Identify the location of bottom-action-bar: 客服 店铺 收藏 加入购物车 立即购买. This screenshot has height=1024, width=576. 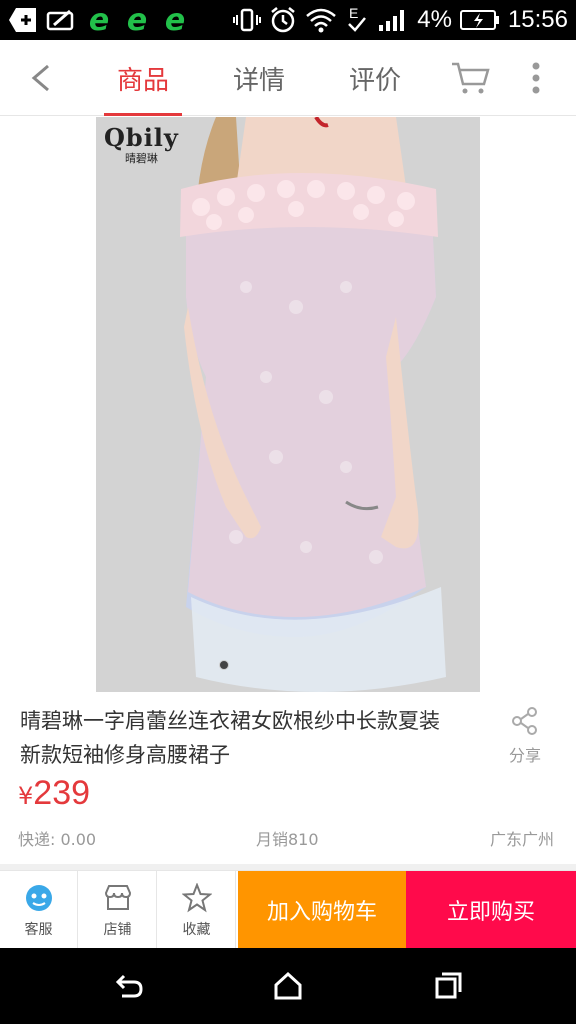
(288, 909).